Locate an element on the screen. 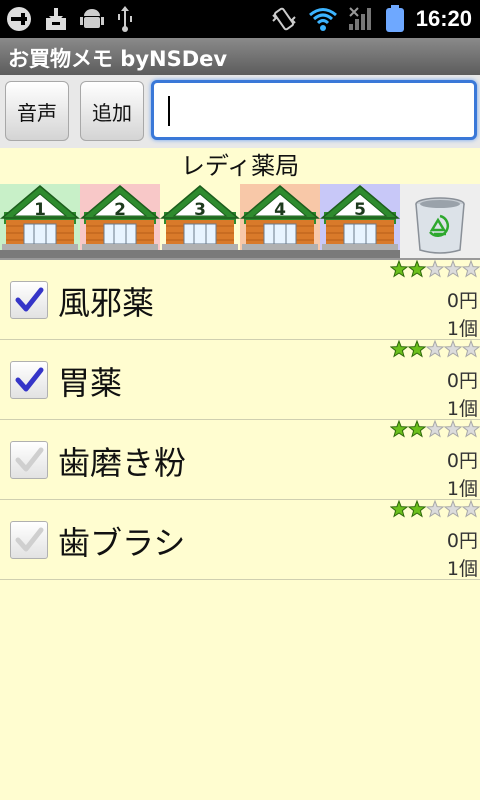  store-2-icon: 2 is located at coordinates (120, 222).